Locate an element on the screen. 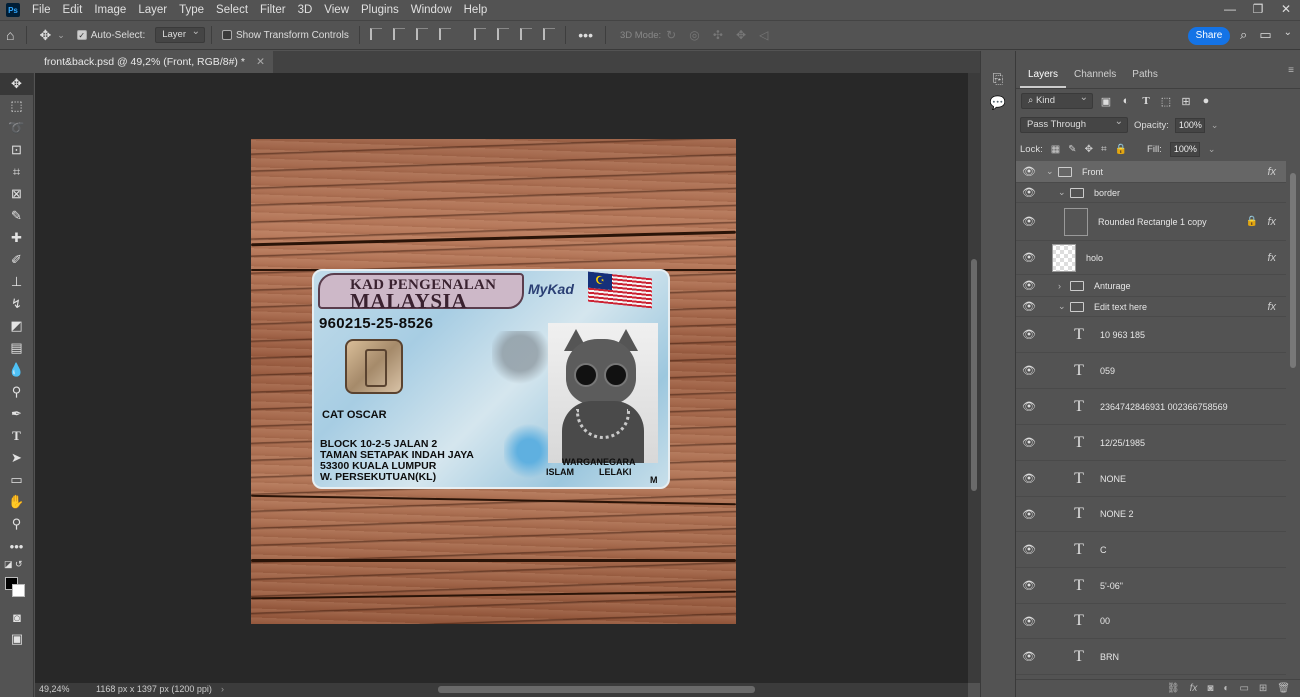  layer-row: 👁 T C is located at coordinates (1151, 550).